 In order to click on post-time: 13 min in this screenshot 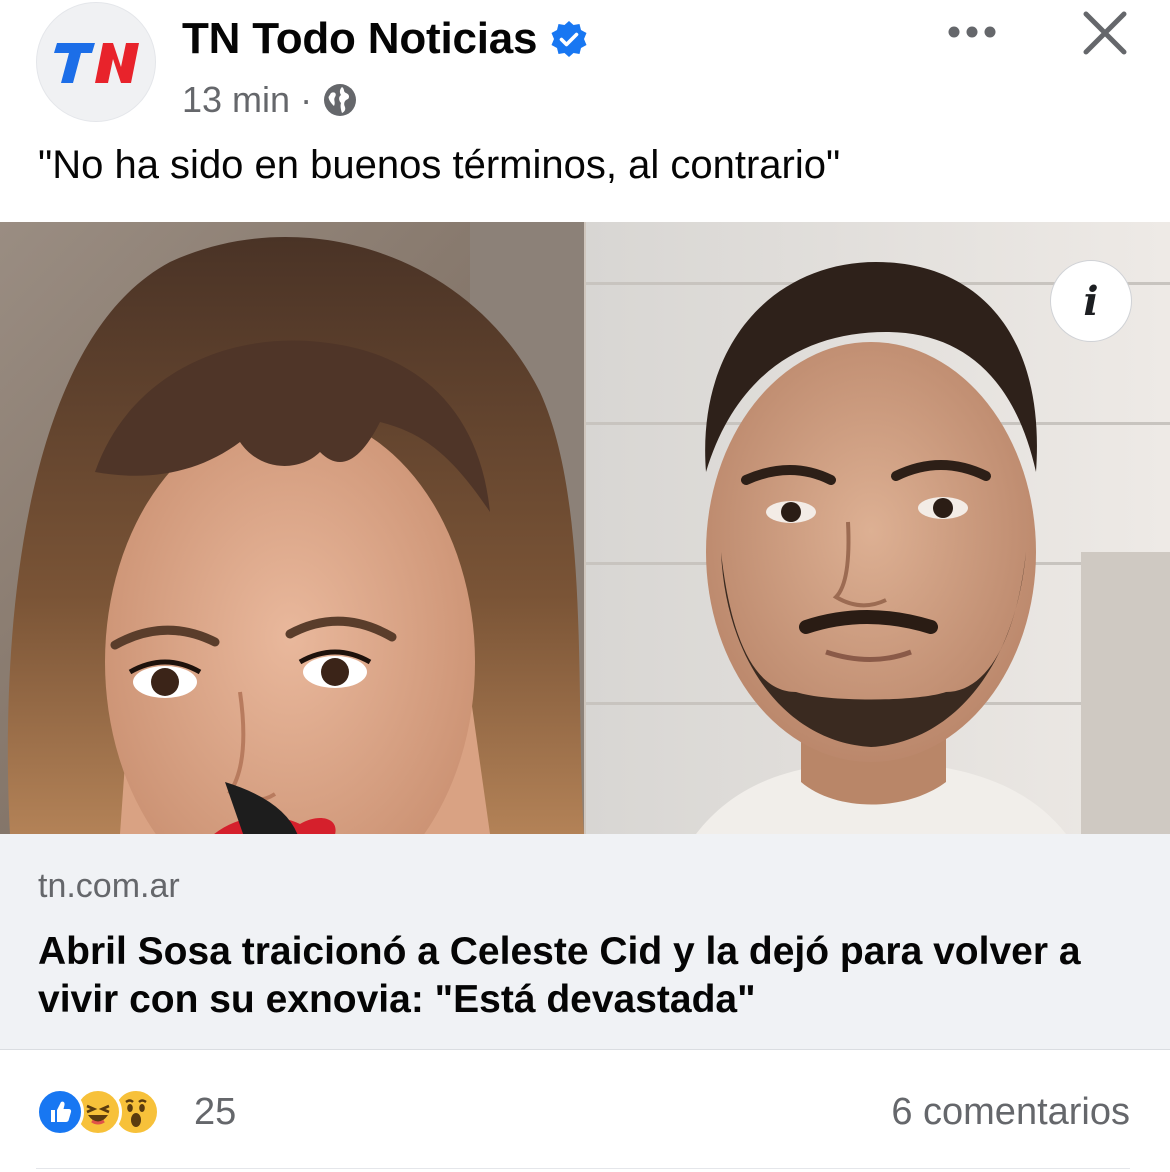, I will do `click(236, 100)`.